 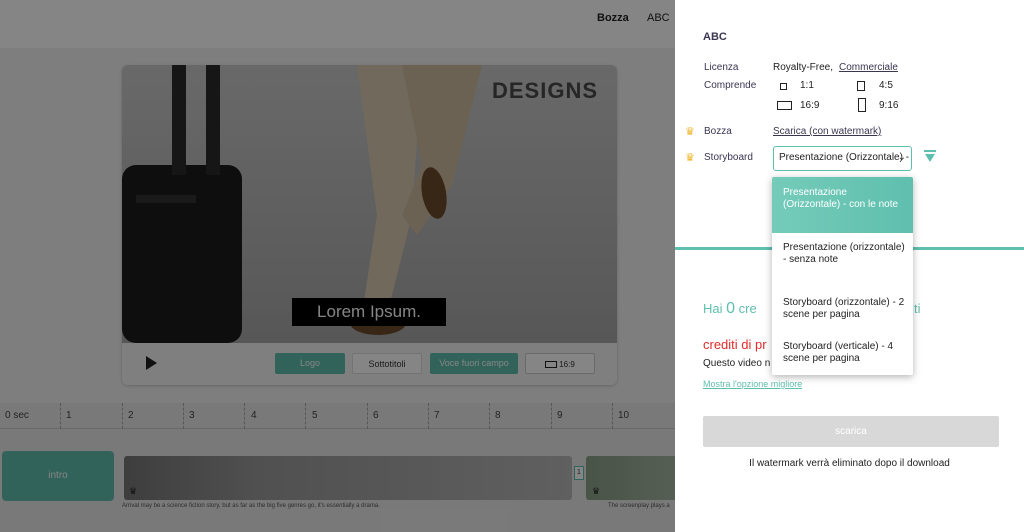 I want to click on landscape-format-icon, so click(x=784, y=105).